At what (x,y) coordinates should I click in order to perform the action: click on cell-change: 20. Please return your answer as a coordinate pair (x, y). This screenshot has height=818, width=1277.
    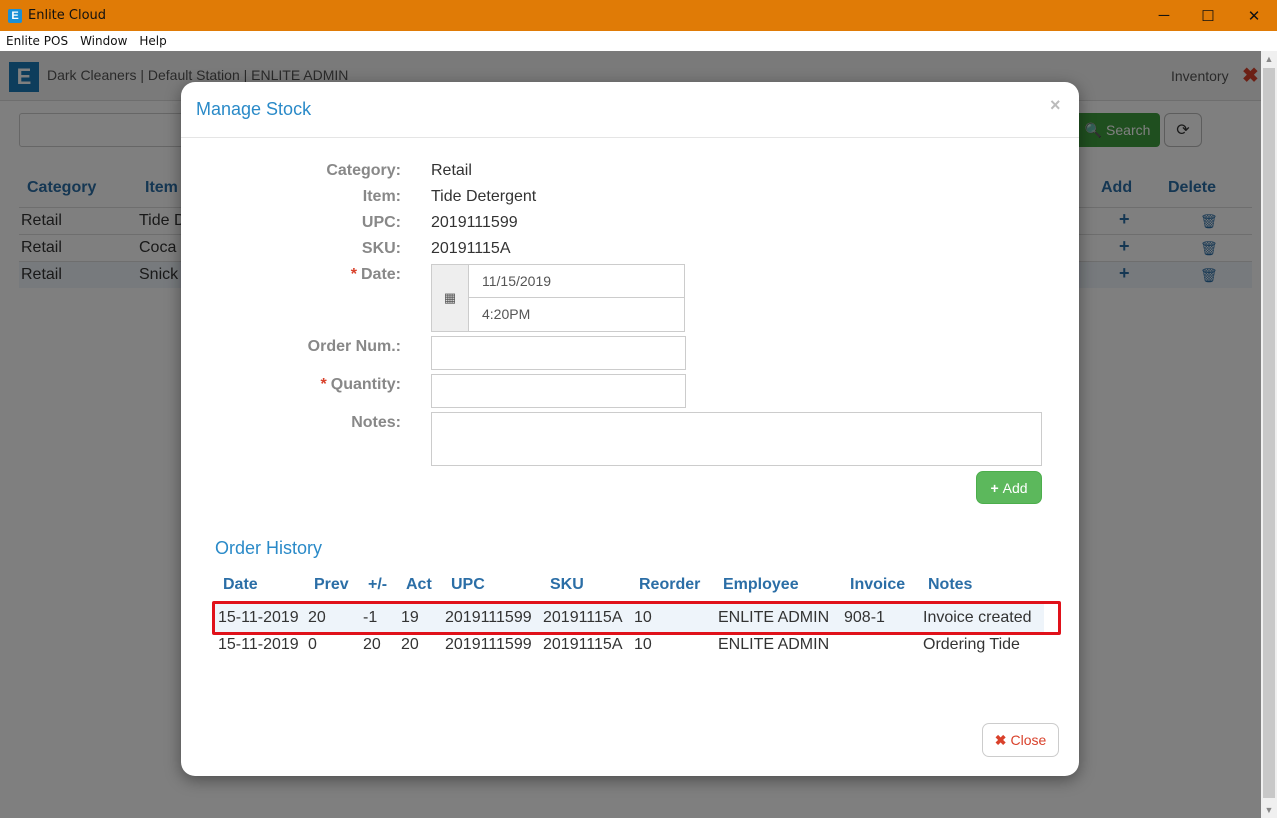
    Looking at the image, I should click on (372, 644).